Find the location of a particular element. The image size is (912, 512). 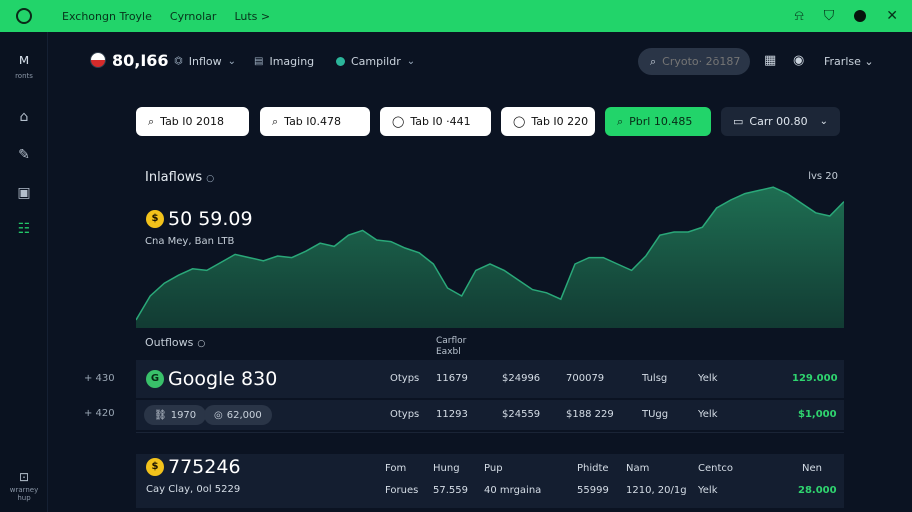

summary-header: Hung is located at coordinates (446, 468).